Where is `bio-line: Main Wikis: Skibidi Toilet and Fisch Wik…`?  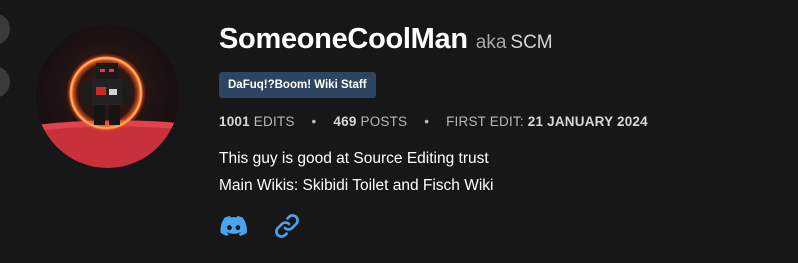
bio-line: Main Wikis: Skibidi Toilet and Fisch Wik… is located at coordinates (356, 185).